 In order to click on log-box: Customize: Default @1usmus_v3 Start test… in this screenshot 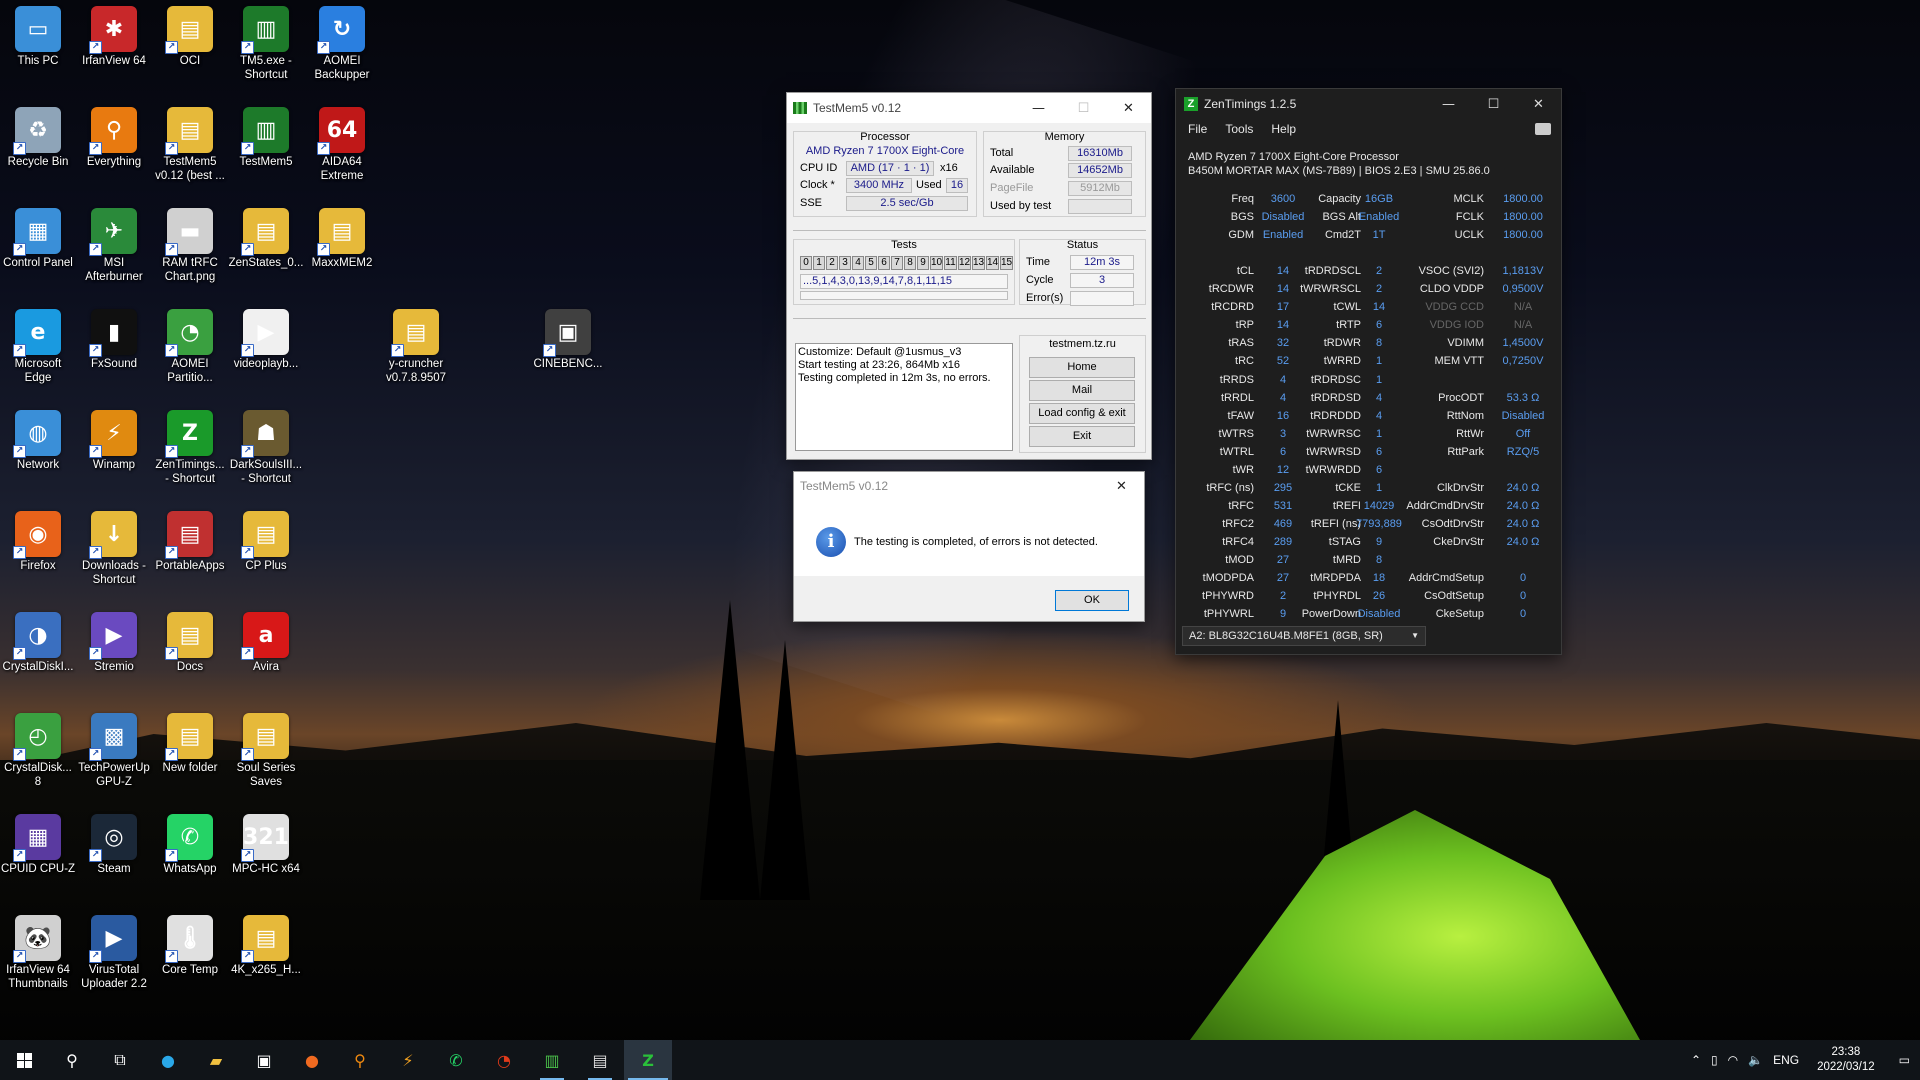, I will do `click(904, 397)`.